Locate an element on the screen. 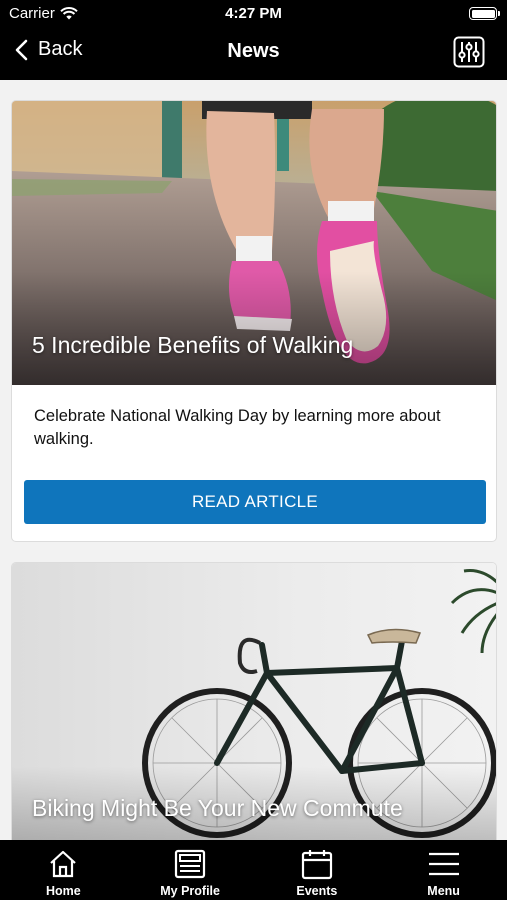 The image size is (507, 900). tab-bar: Home My Profile Events Menu is located at coordinates (253, 870).